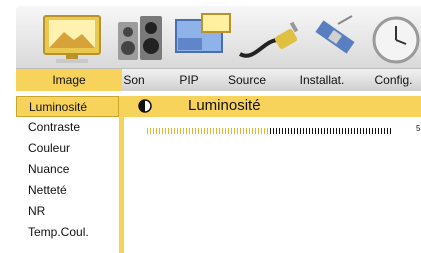 The width and height of the screenshot is (421, 253). I want to click on tab-source: Source, so click(247, 80).